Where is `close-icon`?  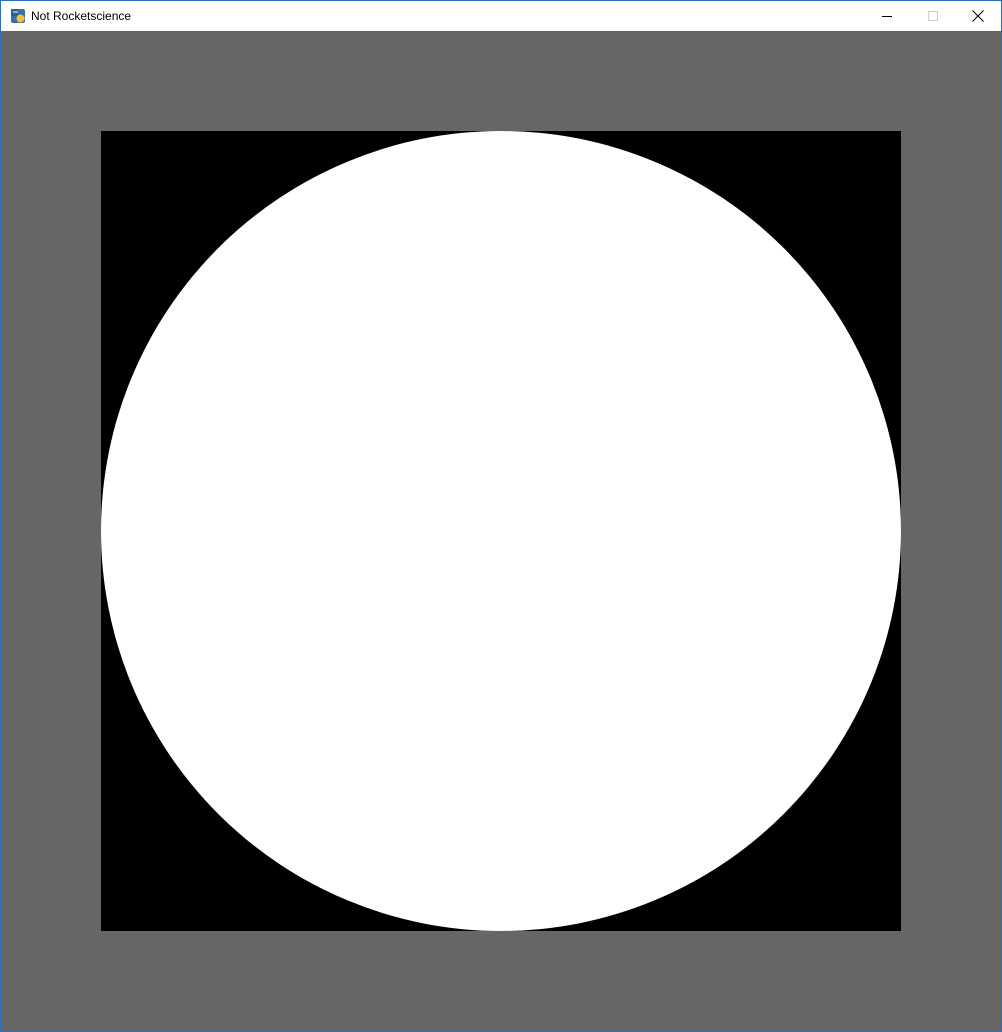 close-icon is located at coordinates (978, 16).